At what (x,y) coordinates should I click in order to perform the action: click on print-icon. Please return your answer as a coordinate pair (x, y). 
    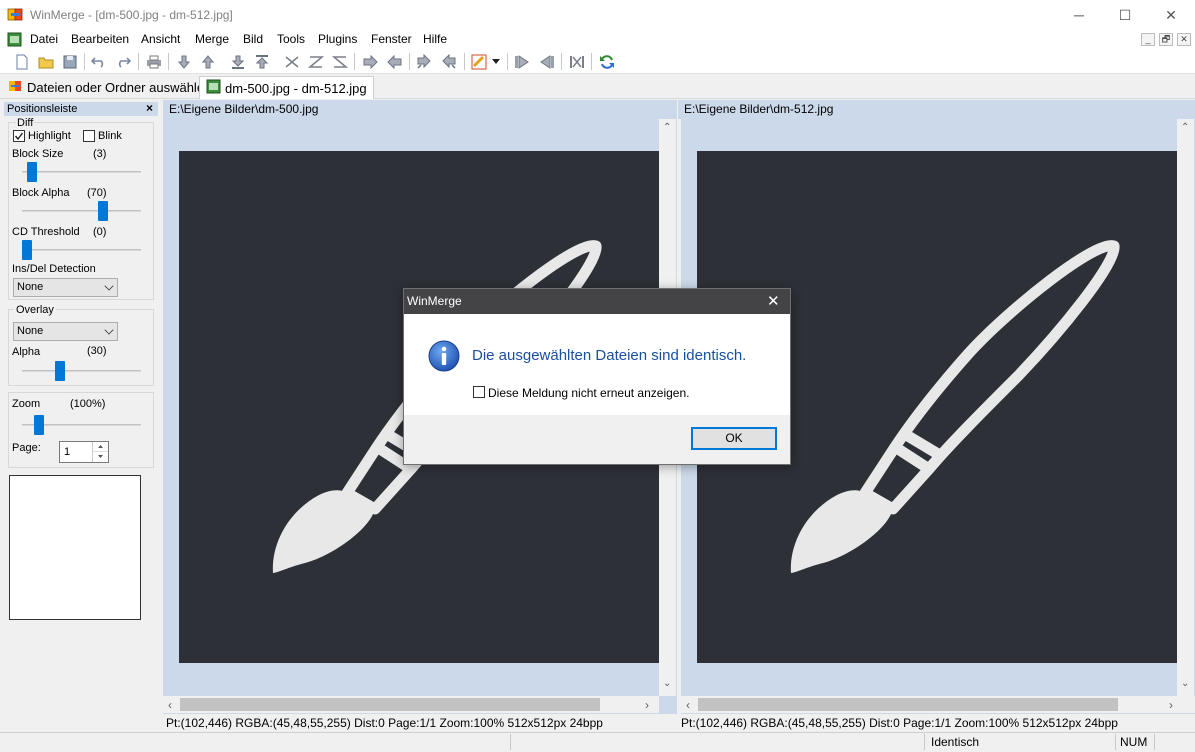
    Looking at the image, I should click on (154, 61).